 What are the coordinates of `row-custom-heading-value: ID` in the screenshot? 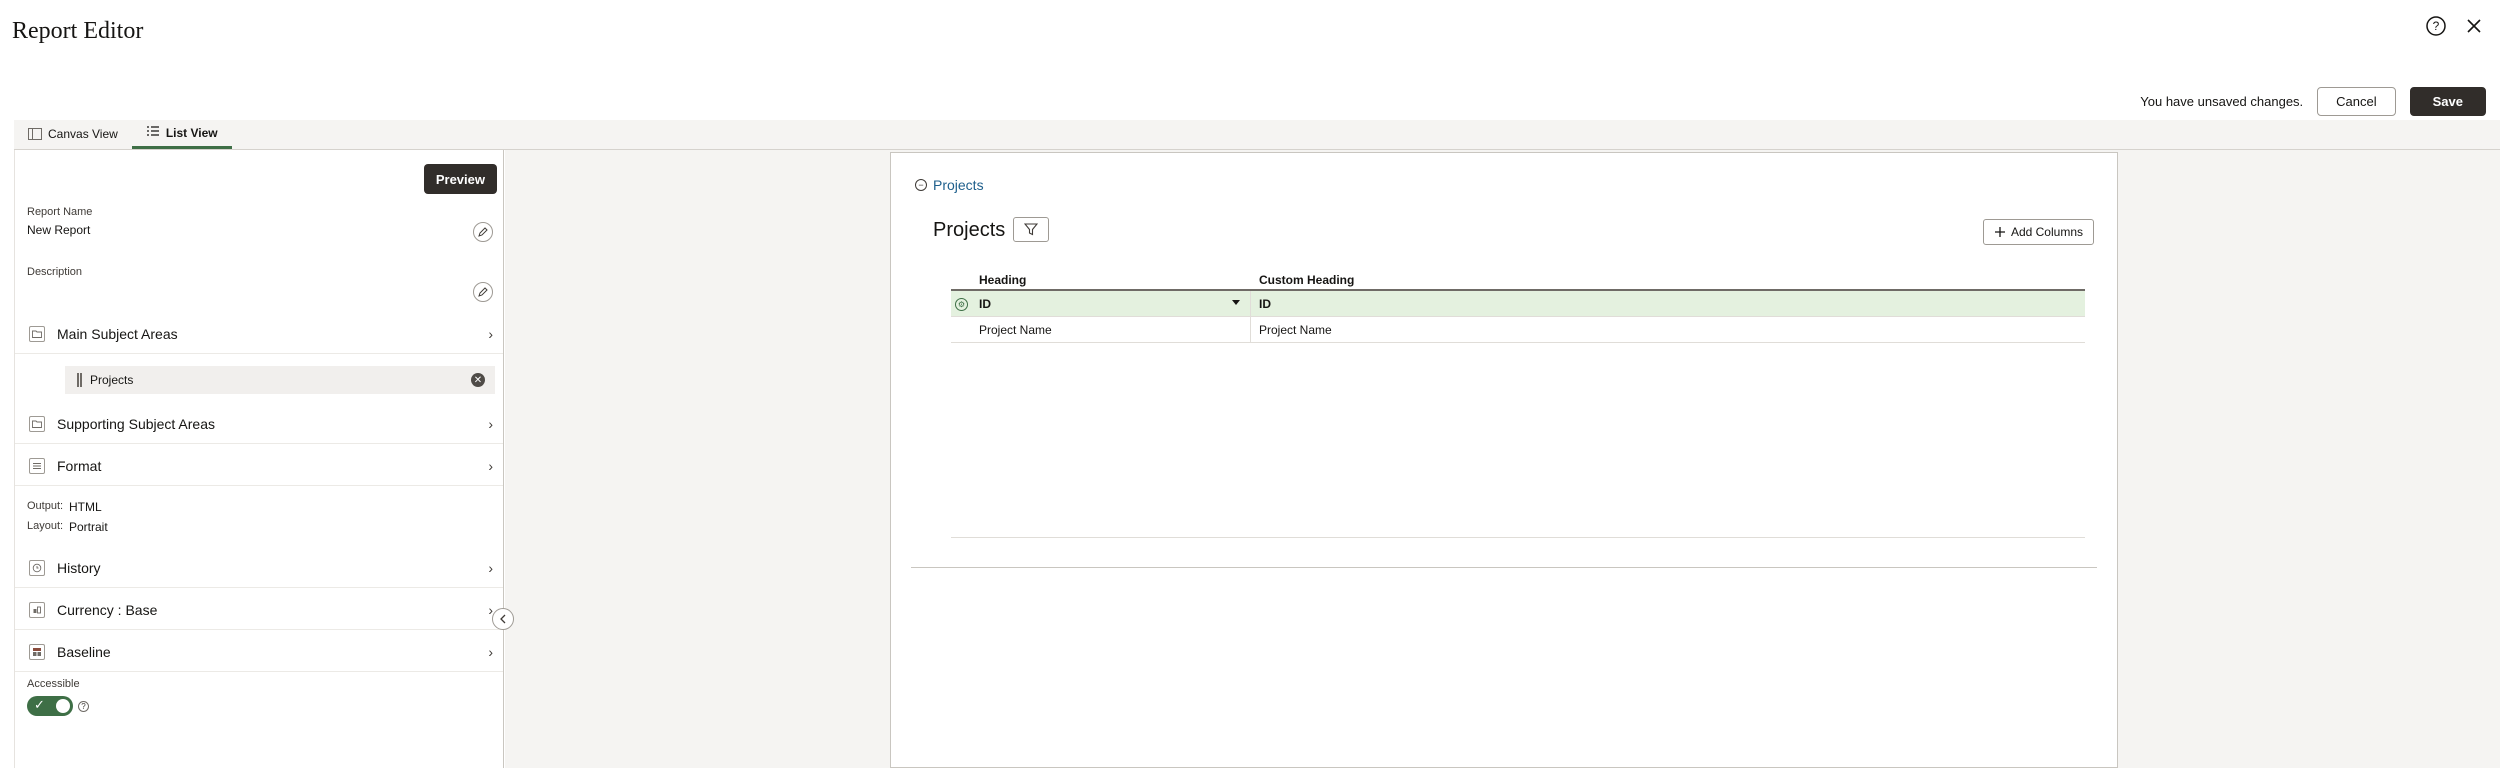 It's located at (1261, 304).